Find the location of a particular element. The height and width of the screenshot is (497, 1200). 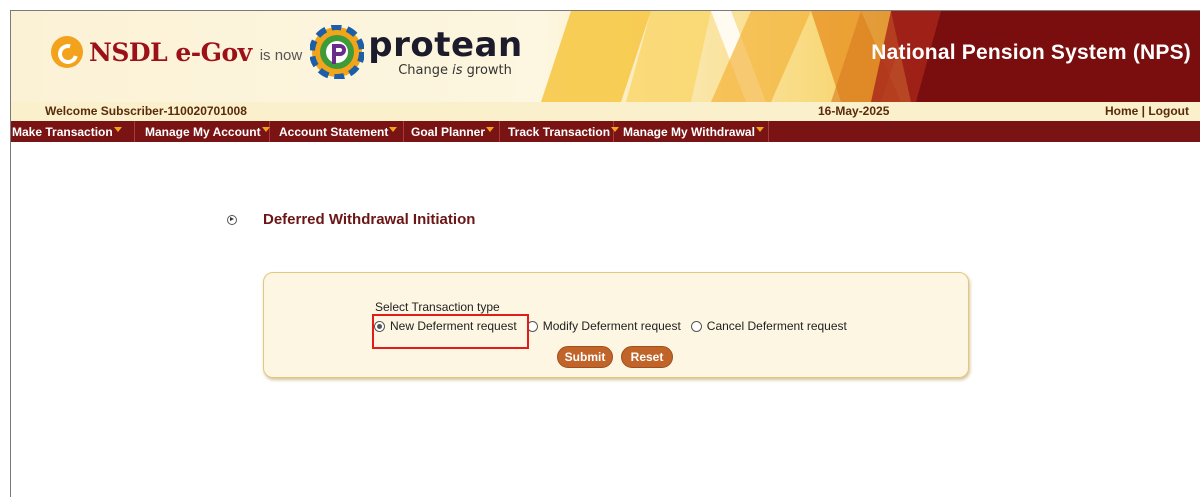

option-modify-deferment: Modify Deferment request is located at coordinates (603, 326).